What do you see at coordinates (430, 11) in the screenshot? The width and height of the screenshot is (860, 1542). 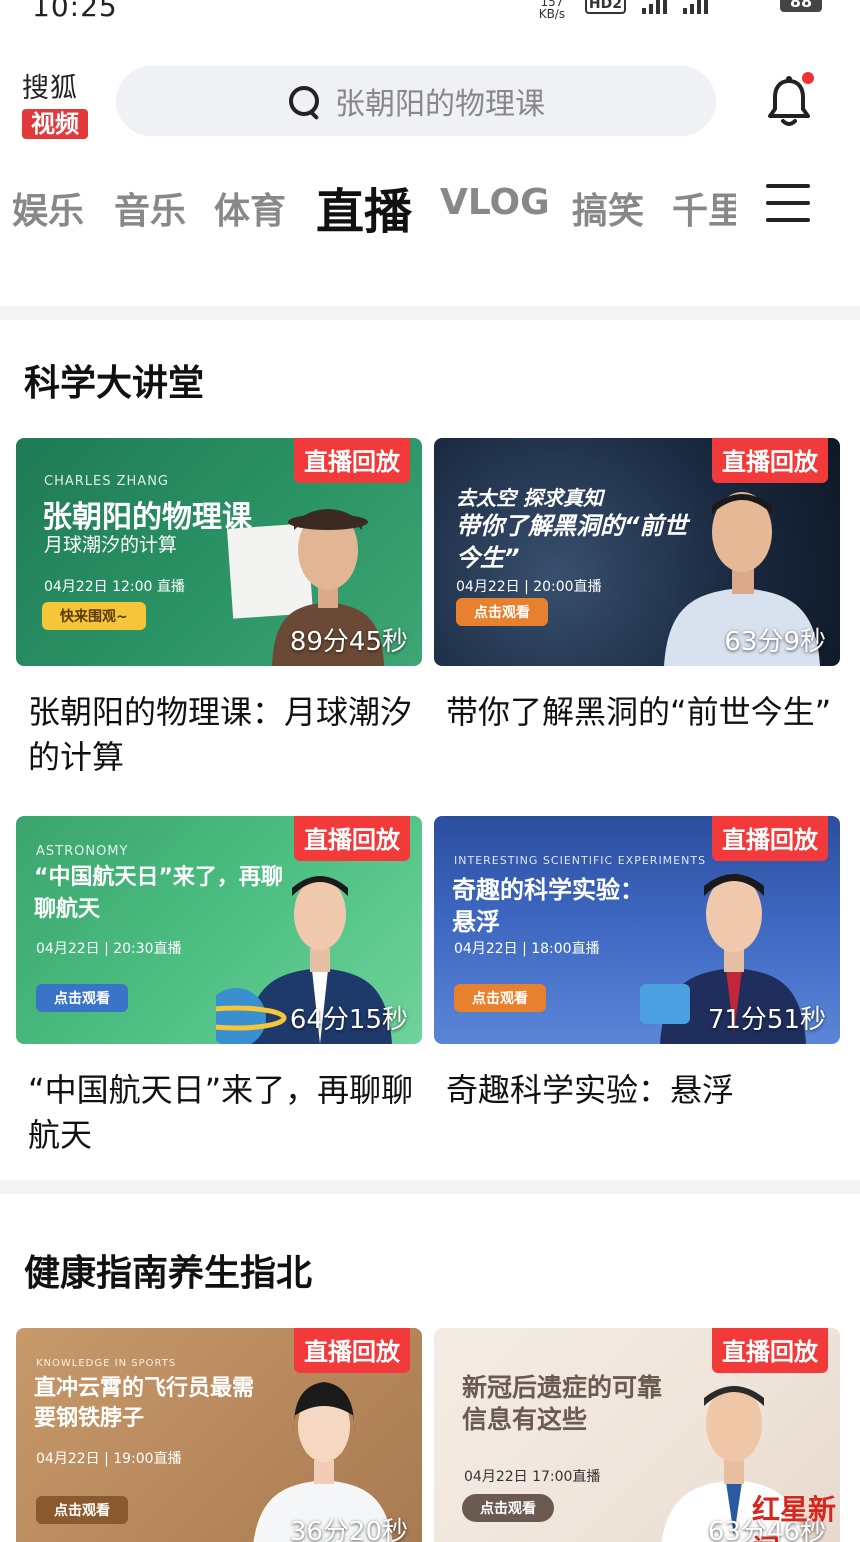 I see `status-bar: 10:25 157 KB/s HD2 5G 4G 88` at bounding box center [430, 11].